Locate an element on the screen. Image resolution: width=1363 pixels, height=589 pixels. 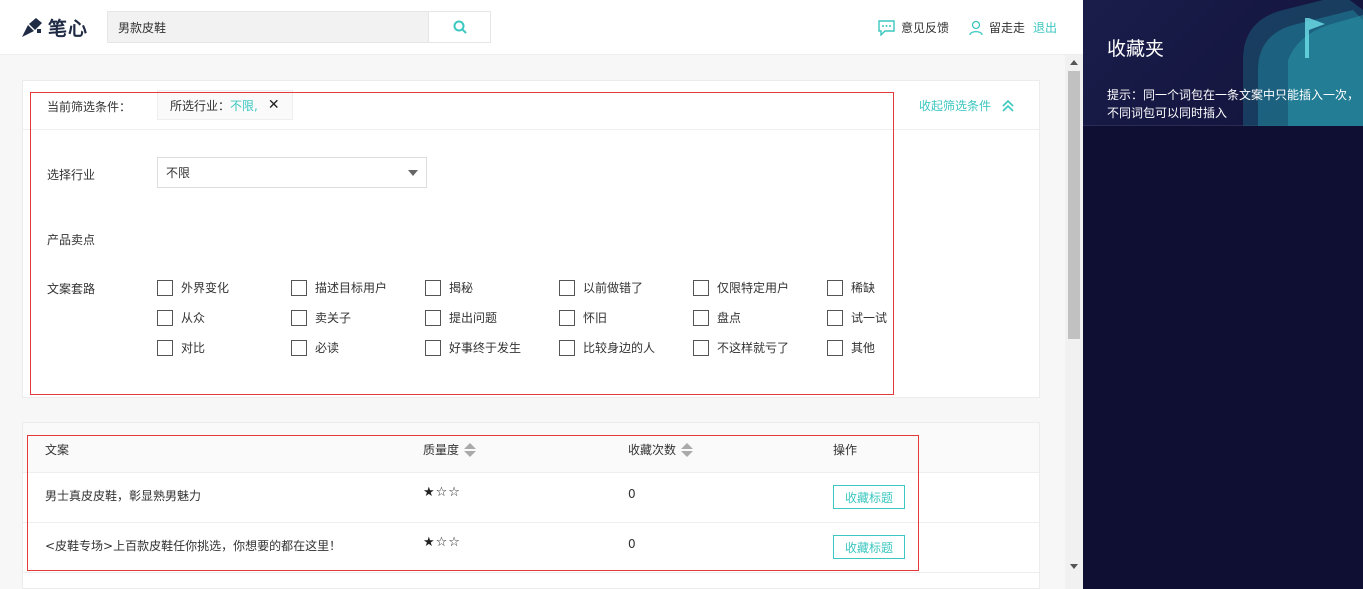
checkbox-label: 描述目标用户 is located at coordinates (351, 288).